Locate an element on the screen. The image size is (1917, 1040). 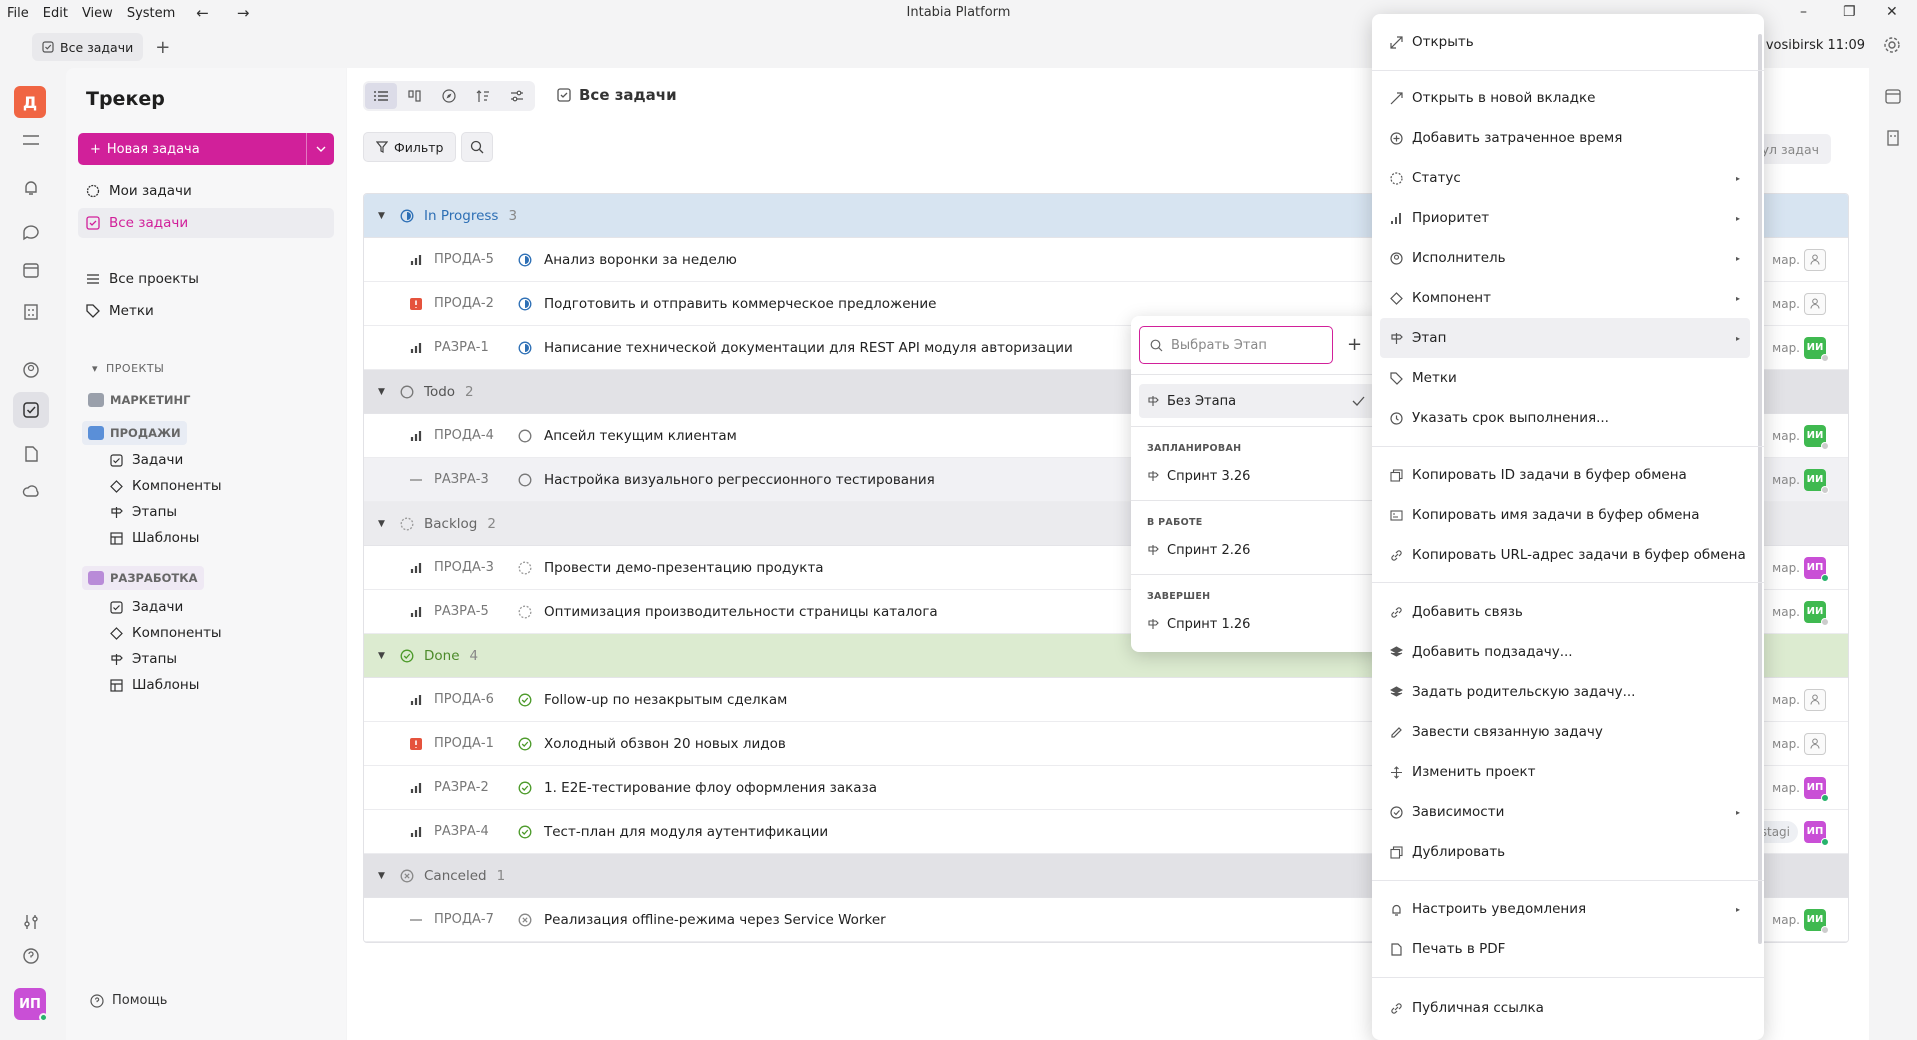
sidebar-item-all-tasks: Все задачи is located at coordinates (206, 223).